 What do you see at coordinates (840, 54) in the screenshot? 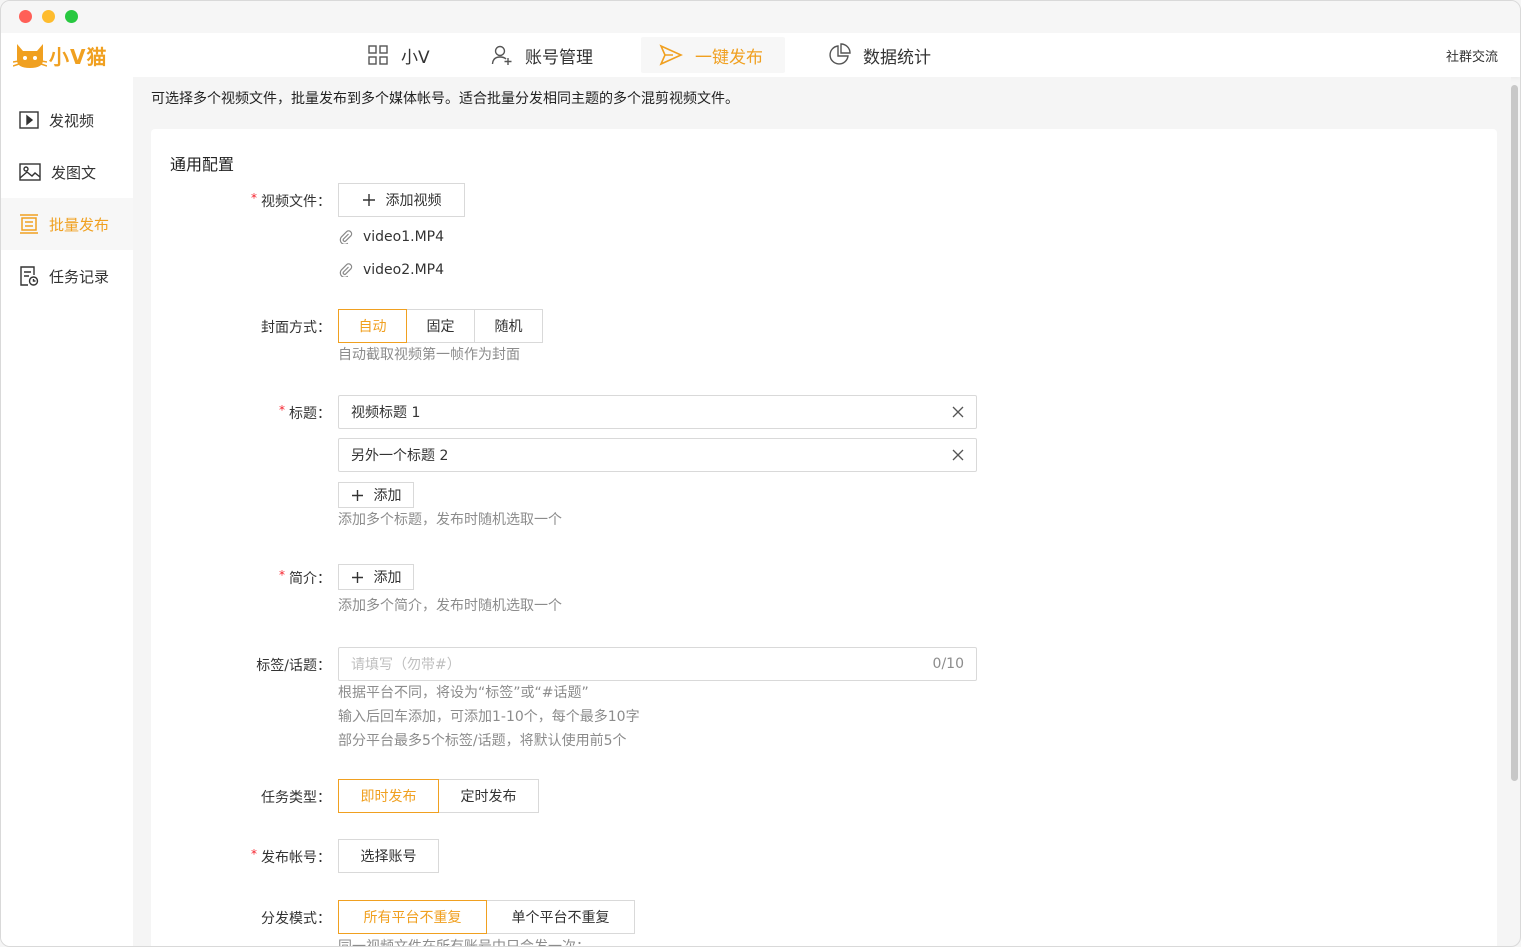
I see `pie-chart-icon` at bounding box center [840, 54].